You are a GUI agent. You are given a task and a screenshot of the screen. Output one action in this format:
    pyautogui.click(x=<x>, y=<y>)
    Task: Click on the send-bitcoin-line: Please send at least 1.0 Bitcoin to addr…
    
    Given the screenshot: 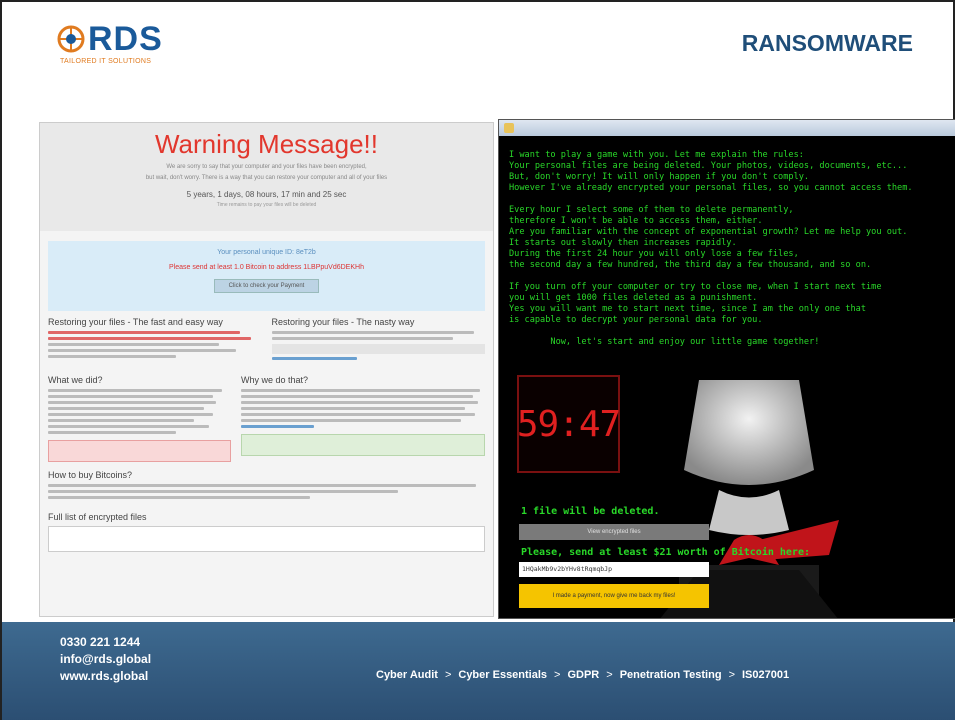 What is the action you would take?
    pyautogui.click(x=266, y=267)
    